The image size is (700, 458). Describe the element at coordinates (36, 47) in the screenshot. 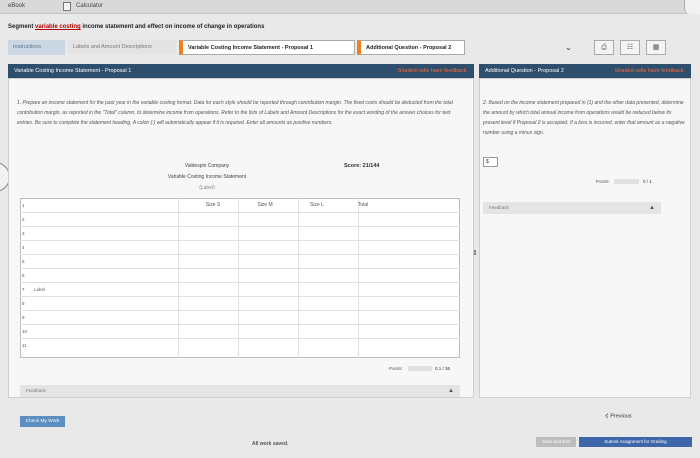

I see `tab-instructions: Instructions` at that location.